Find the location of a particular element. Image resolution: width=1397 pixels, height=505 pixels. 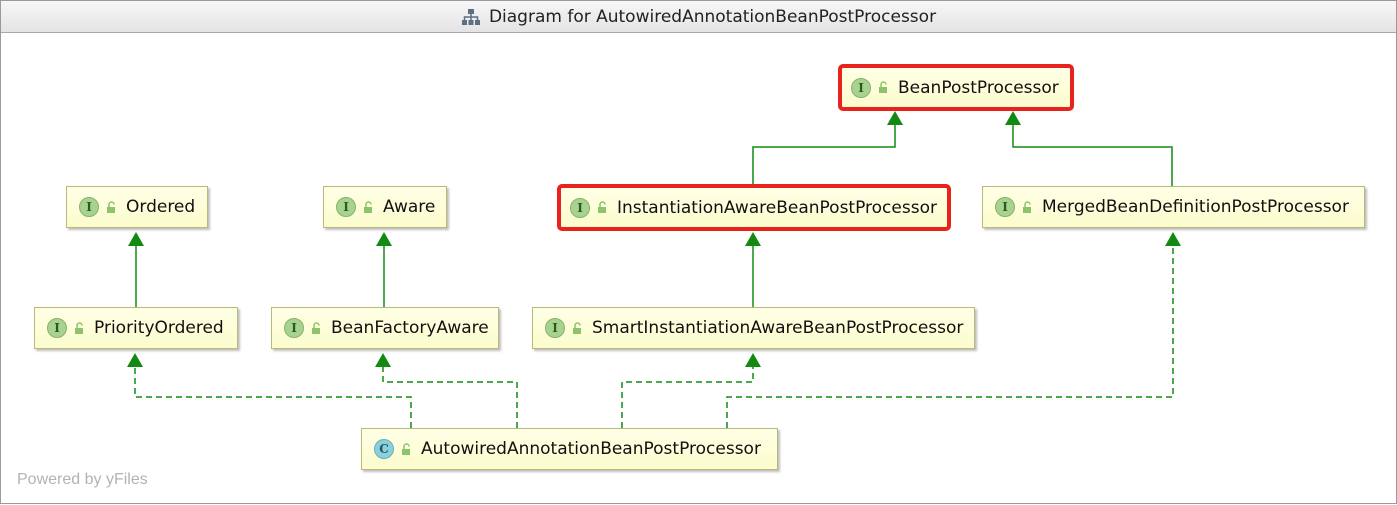

node-label: MergedBeanDefinitionPostProcessor is located at coordinates (1195, 207).